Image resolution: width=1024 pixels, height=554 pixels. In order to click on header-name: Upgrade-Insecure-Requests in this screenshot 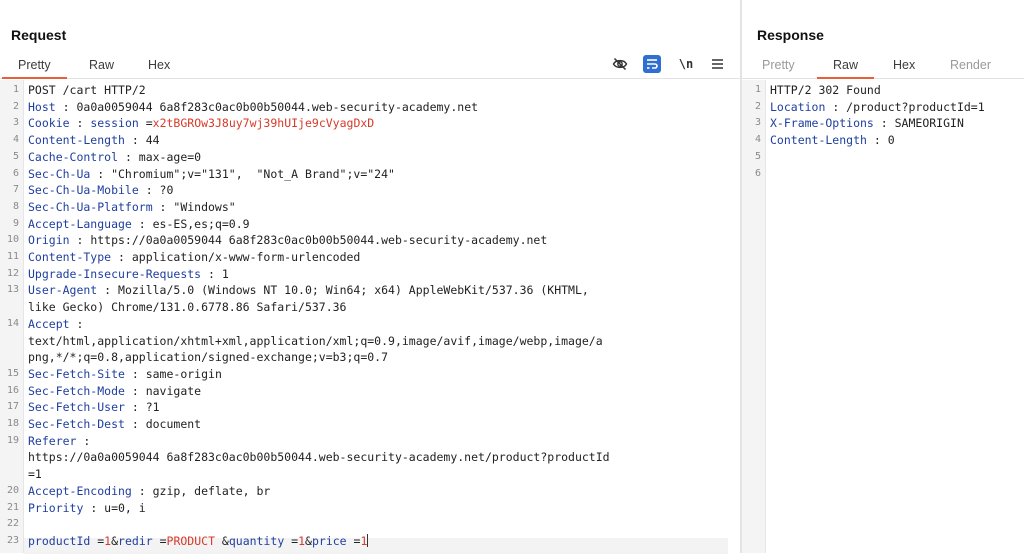, I will do `click(115, 273)`.